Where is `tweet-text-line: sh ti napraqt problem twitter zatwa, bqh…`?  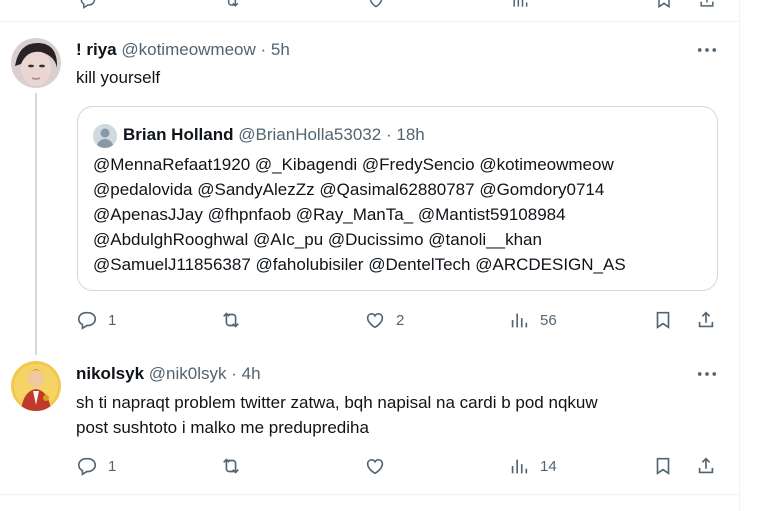
tweet-text-line: sh ti napraqt problem twitter zatwa, bqh… is located at coordinates (337, 402).